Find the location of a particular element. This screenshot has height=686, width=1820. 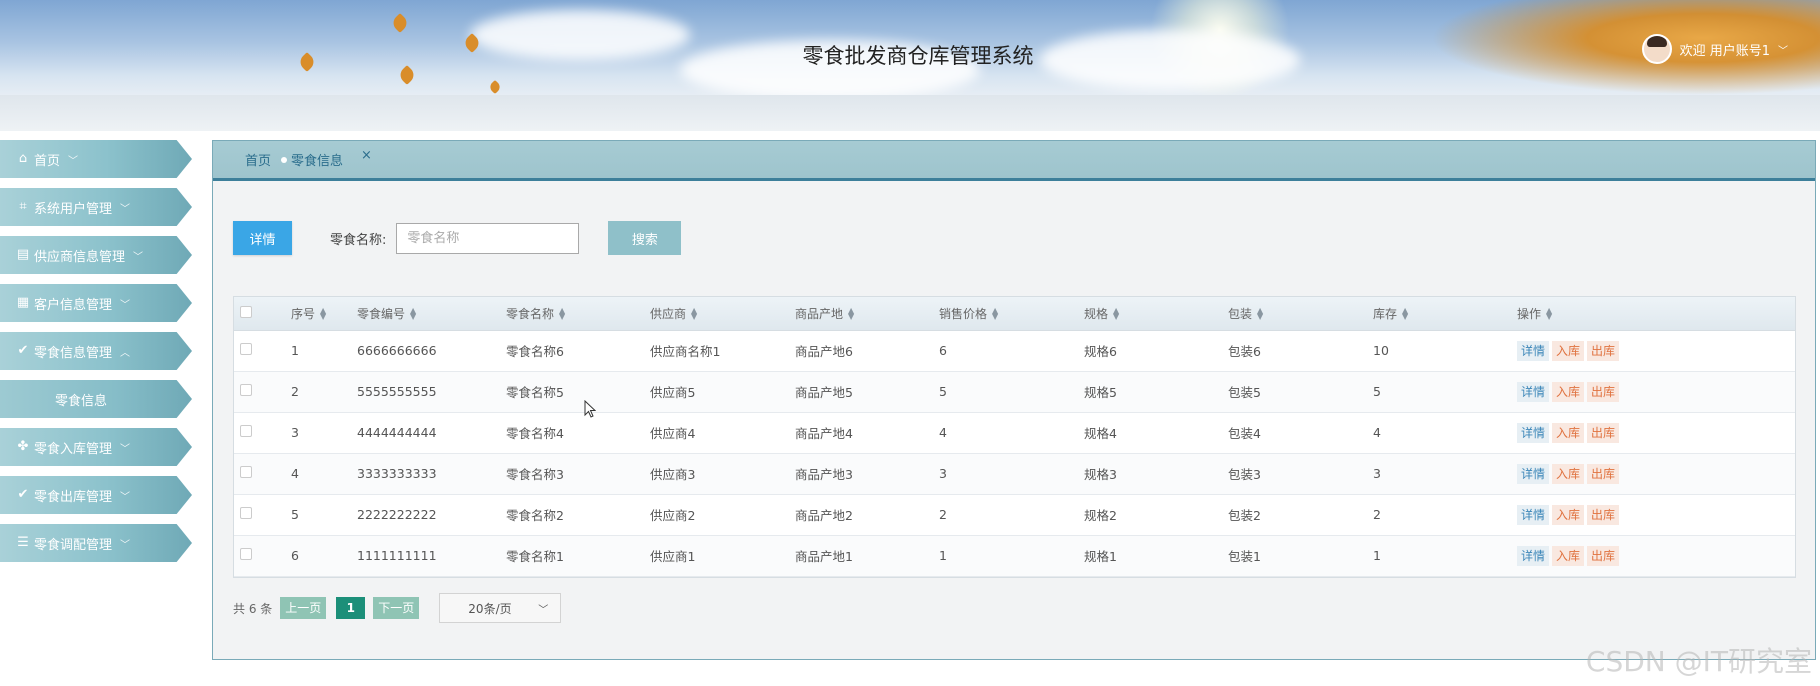

search-button: 搜索 is located at coordinates (645, 238).